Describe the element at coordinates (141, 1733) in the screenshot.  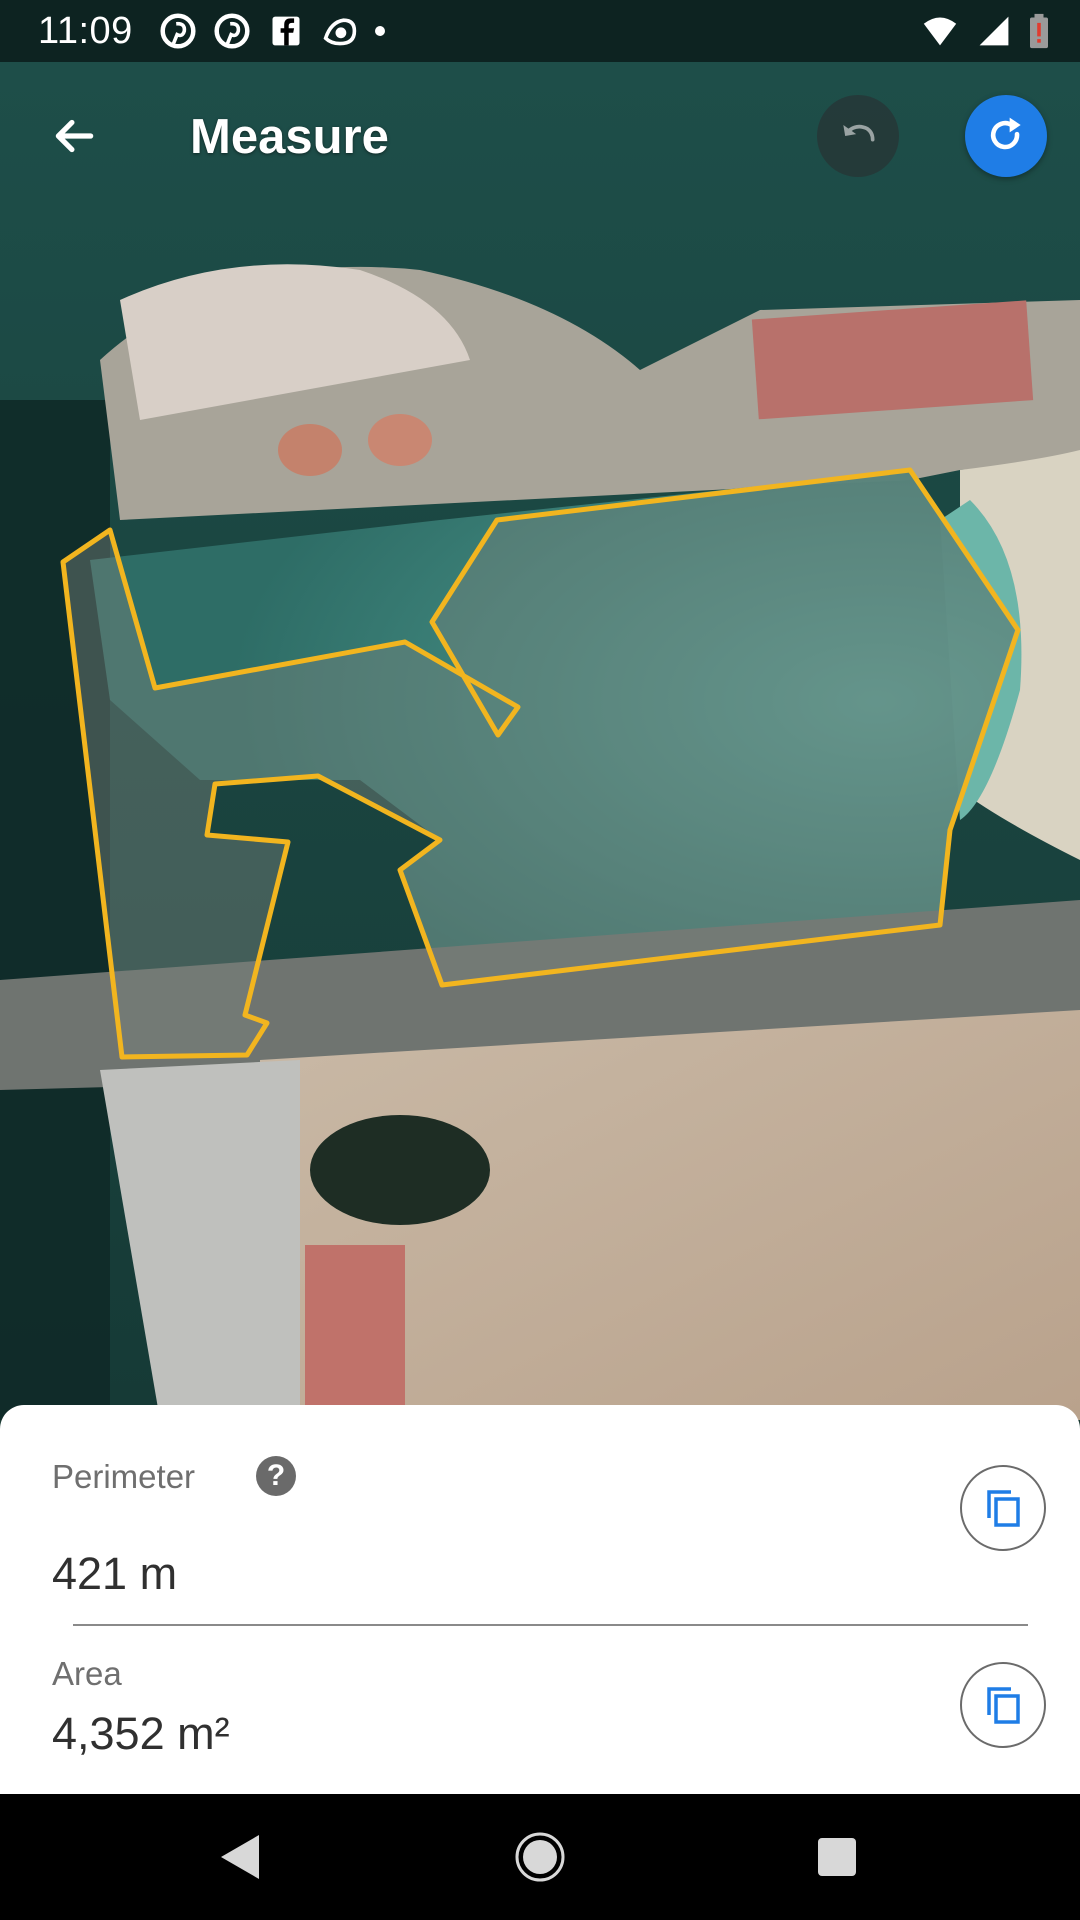
I see `area-value: 4,352 m²` at that location.